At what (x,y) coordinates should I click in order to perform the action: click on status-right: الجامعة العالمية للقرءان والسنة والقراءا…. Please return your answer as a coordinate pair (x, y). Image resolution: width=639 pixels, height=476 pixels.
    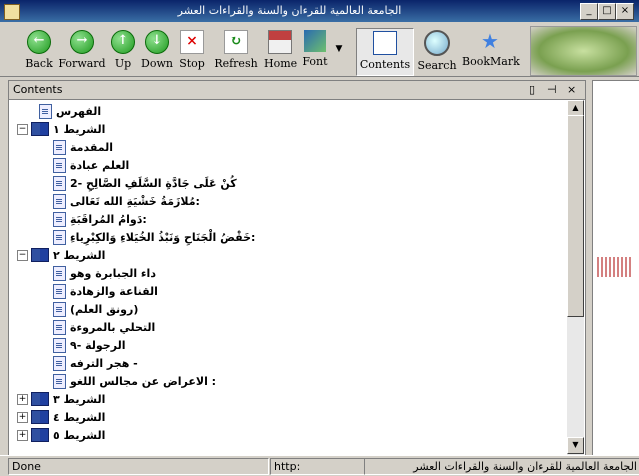
    Looking at the image, I should click on (501, 466).